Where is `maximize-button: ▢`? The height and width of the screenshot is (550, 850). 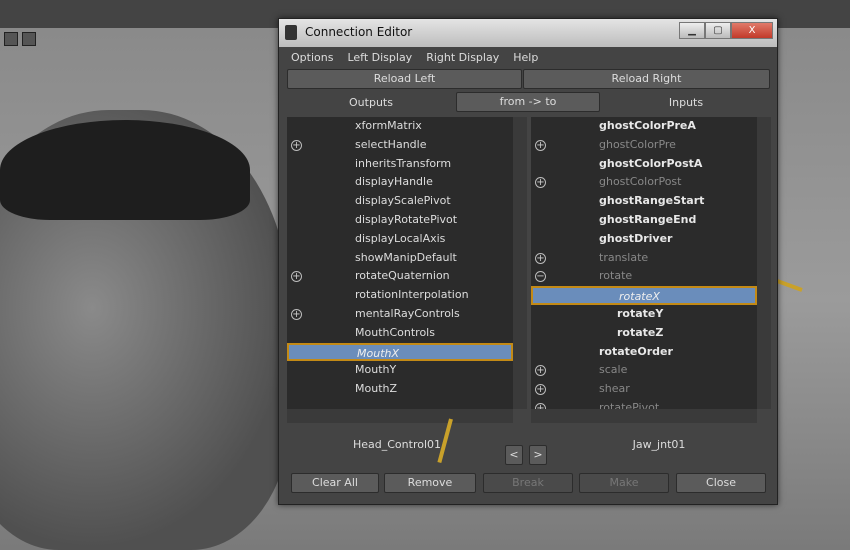
maximize-button: ▢ is located at coordinates (718, 30).